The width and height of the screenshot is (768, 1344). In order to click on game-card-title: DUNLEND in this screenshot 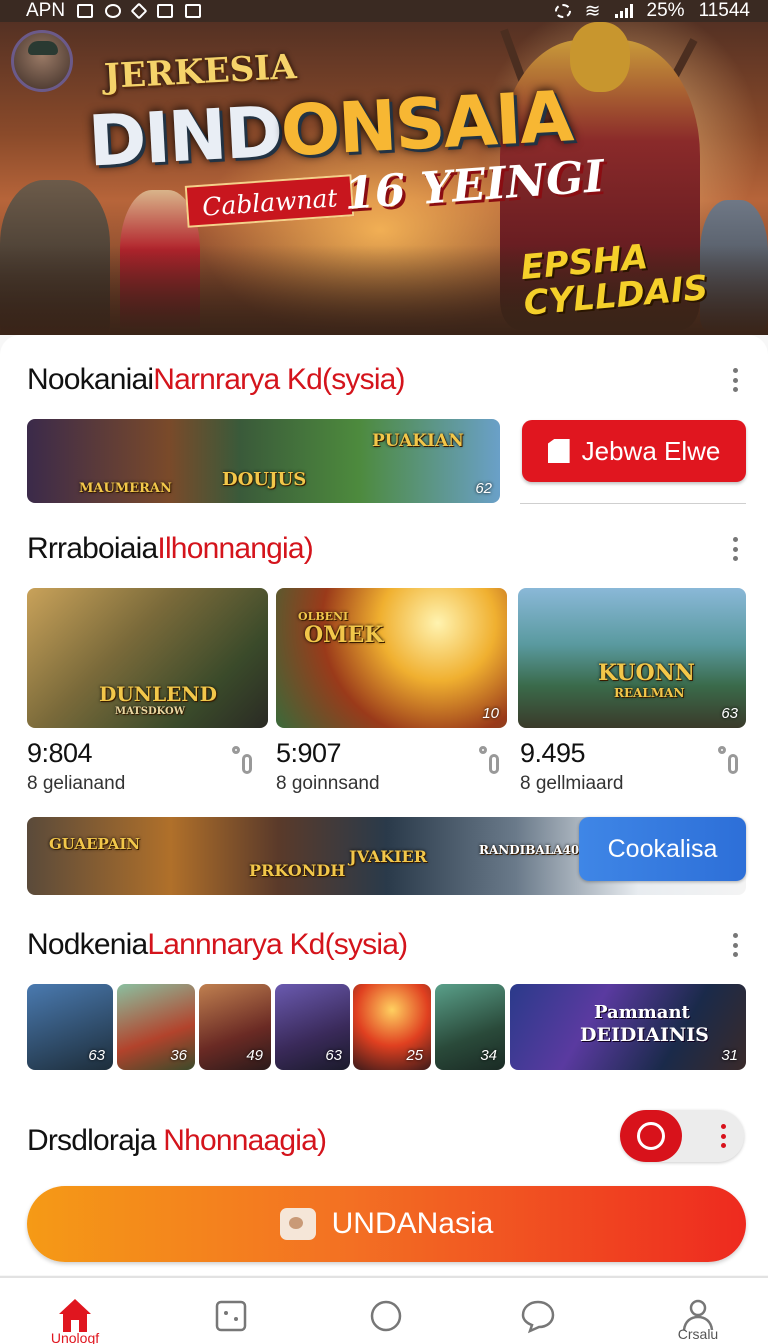, I will do `click(158, 694)`.